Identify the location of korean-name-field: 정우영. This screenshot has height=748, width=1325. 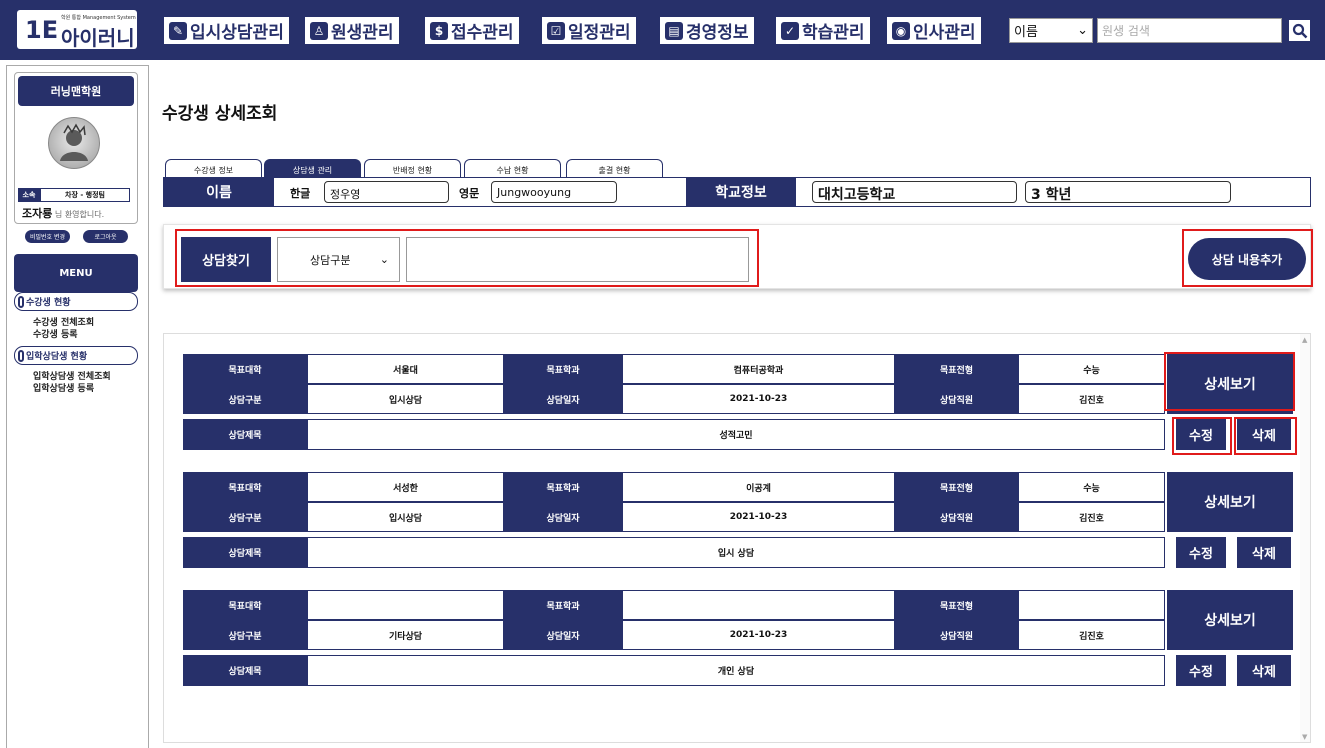
(386, 192).